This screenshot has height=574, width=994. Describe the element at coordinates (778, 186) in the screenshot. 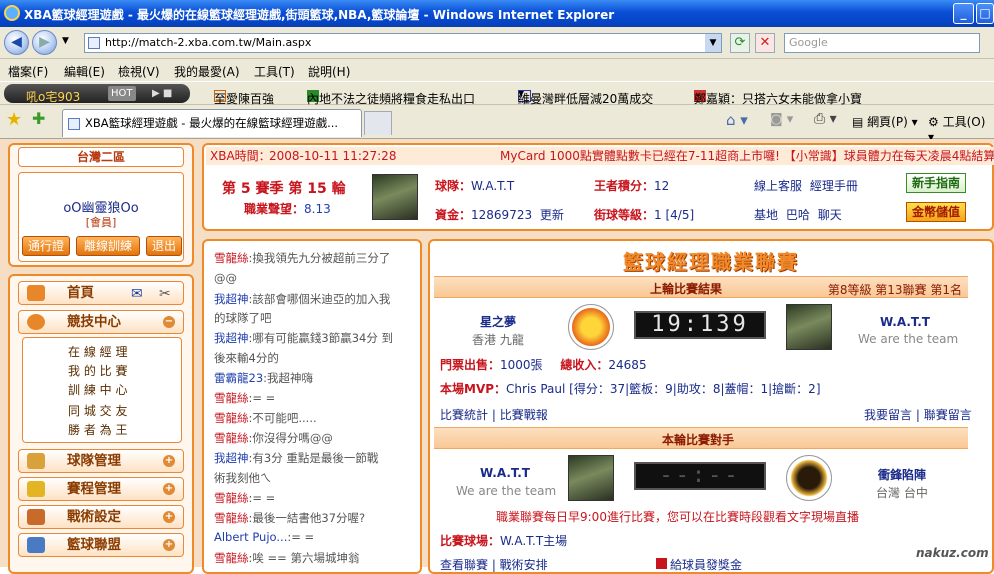

I see `customer-service-link: 線上客服` at that location.